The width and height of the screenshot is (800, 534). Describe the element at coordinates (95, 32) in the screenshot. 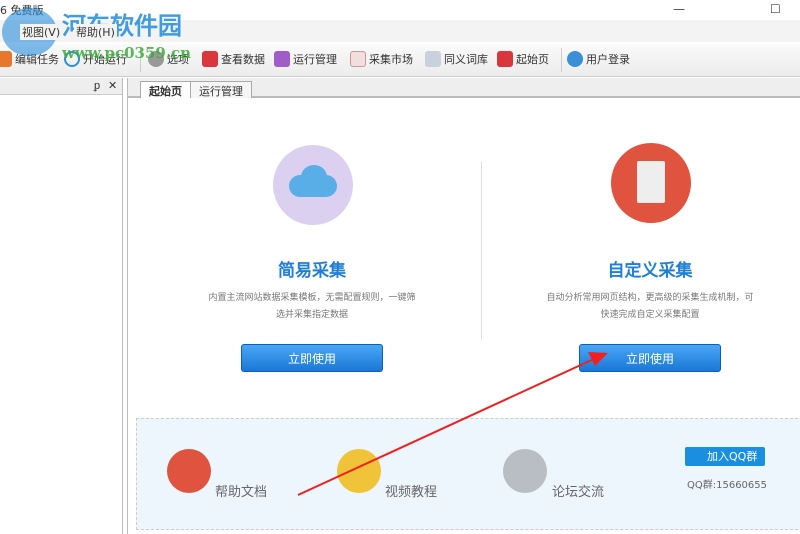

I see `menu-help: 帮助(H)` at that location.